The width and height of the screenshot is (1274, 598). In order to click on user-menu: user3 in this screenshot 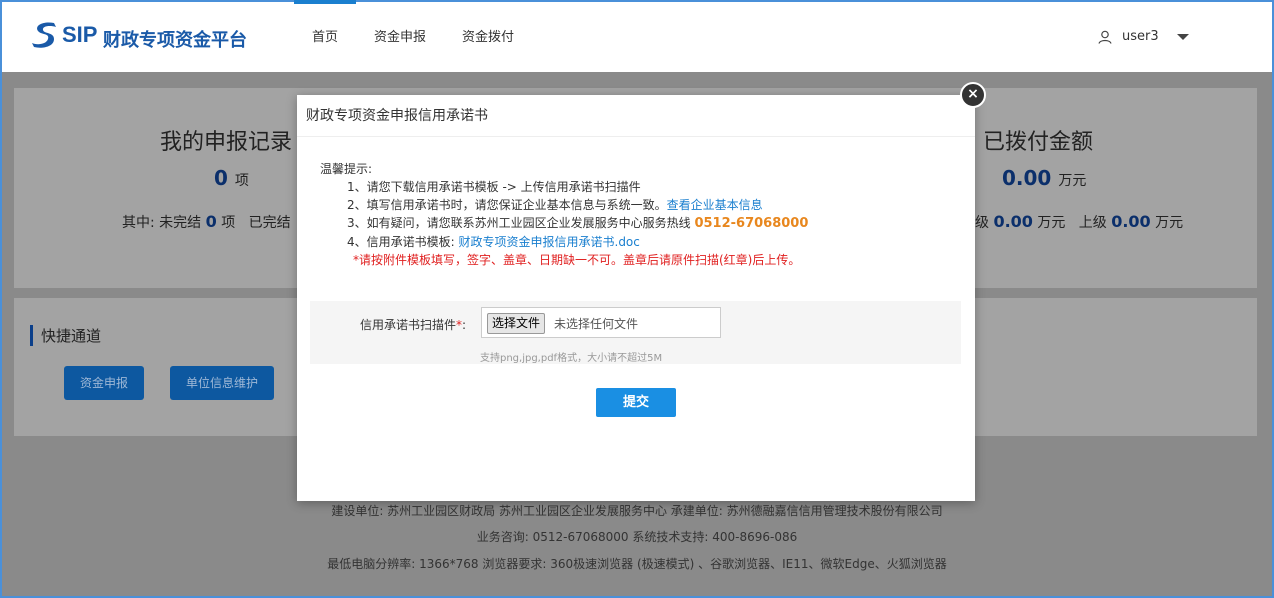, I will do `click(1143, 36)`.